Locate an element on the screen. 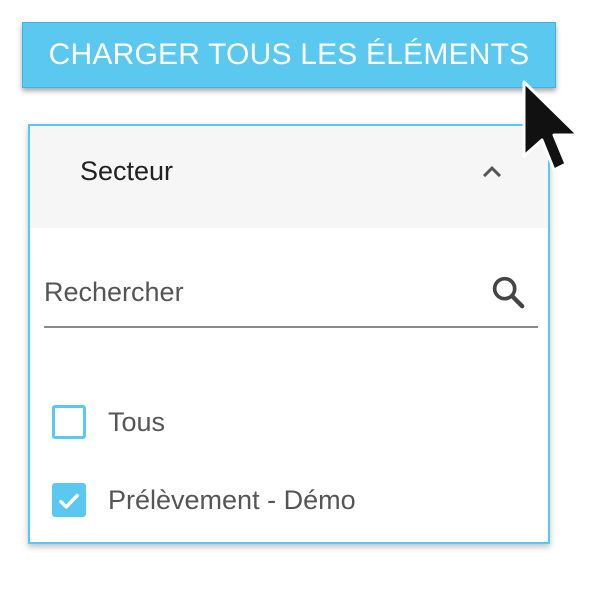 Image resolution: width=608 pixels, height=596 pixels. option-label: Tous is located at coordinates (137, 421).